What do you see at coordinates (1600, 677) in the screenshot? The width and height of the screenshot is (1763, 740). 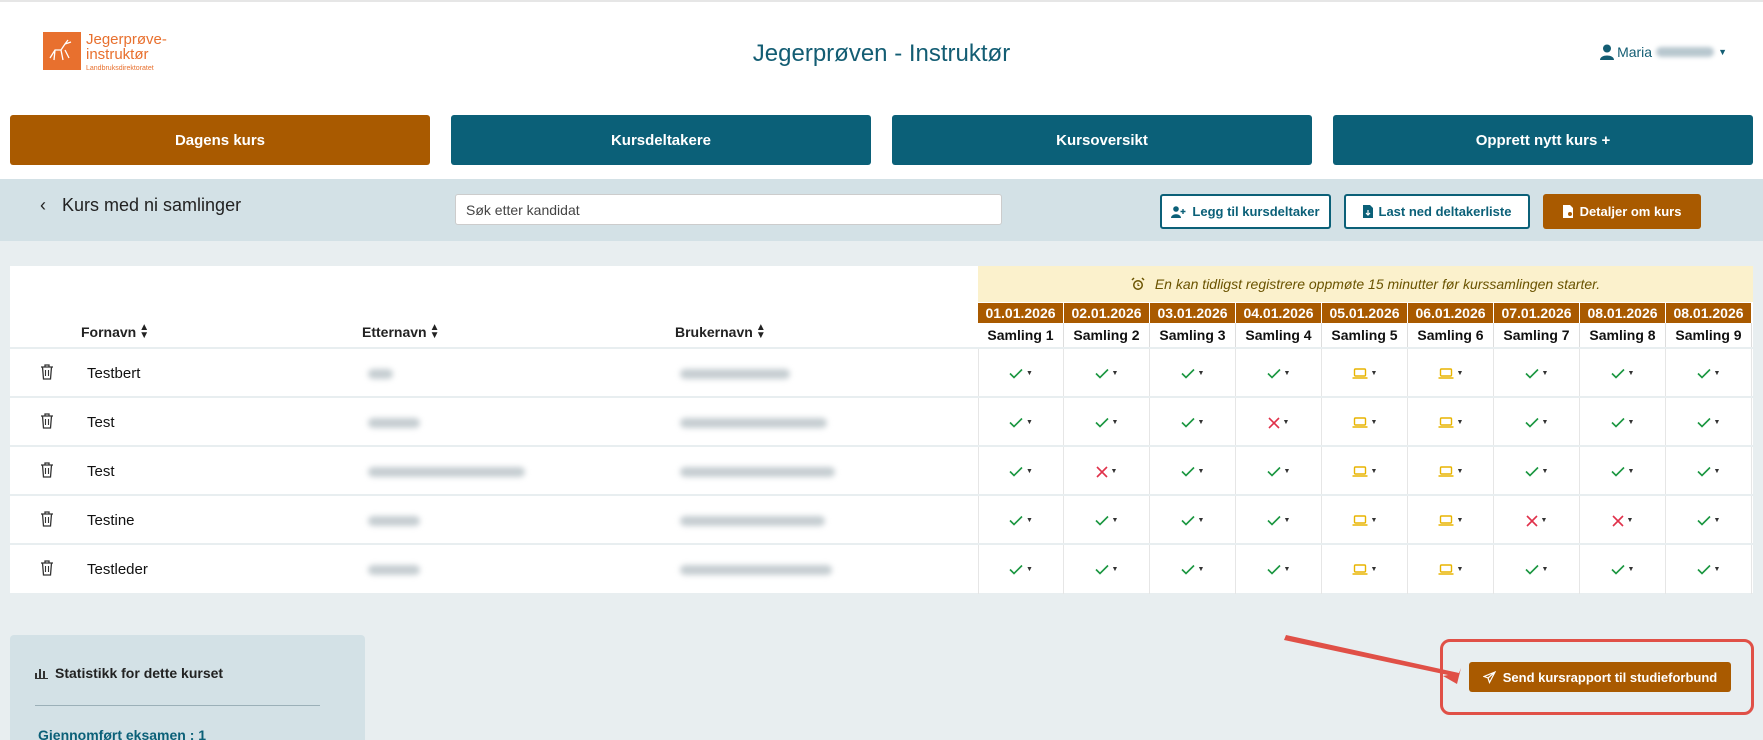 I see `send-report-button: Send kursrapport til studieforbund` at bounding box center [1600, 677].